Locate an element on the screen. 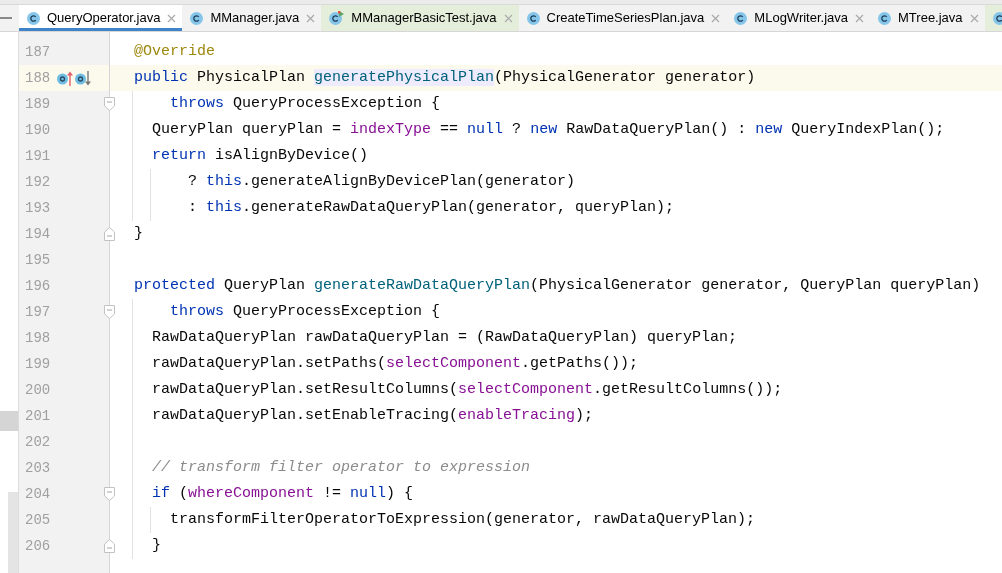 The width and height of the screenshot is (1002, 573). editor-tab: MTree.java is located at coordinates (927, 18).